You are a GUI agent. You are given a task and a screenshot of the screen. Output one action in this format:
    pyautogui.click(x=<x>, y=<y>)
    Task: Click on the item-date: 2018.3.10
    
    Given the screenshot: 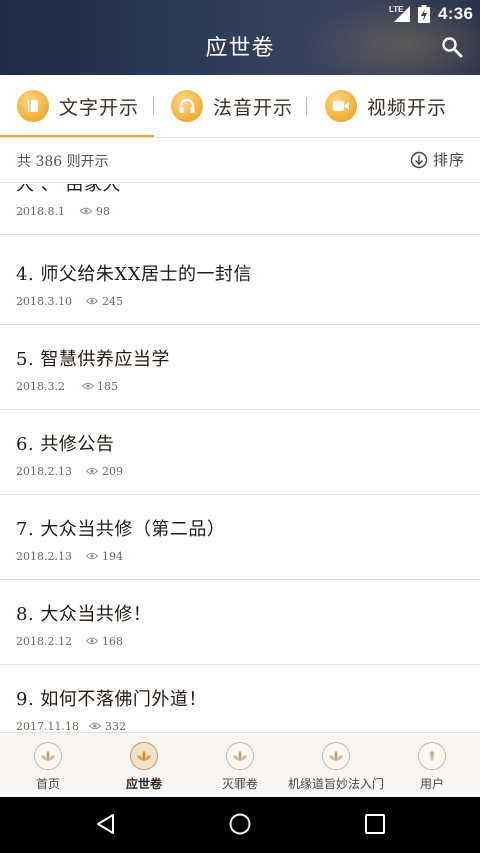 What is the action you would take?
    pyautogui.click(x=44, y=301)
    